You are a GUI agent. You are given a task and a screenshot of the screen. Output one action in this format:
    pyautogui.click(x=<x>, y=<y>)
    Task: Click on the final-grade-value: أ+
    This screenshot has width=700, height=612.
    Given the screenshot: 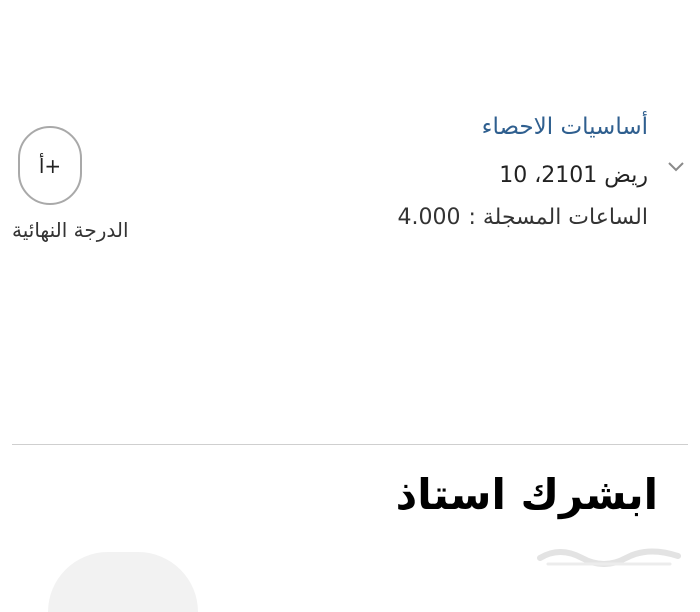 What is the action you would take?
    pyautogui.click(x=50, y=165)
    